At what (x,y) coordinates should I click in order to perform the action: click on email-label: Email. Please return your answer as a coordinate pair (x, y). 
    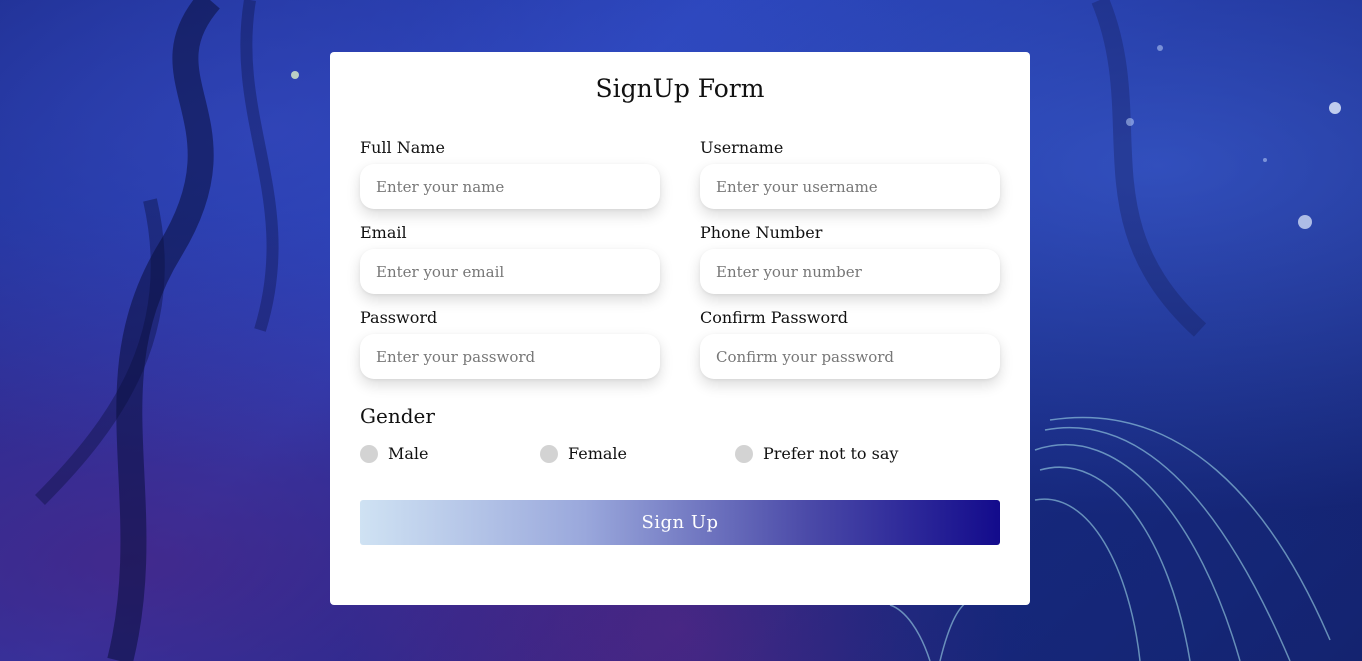
    Looking at the image, I should click on (383, 232).